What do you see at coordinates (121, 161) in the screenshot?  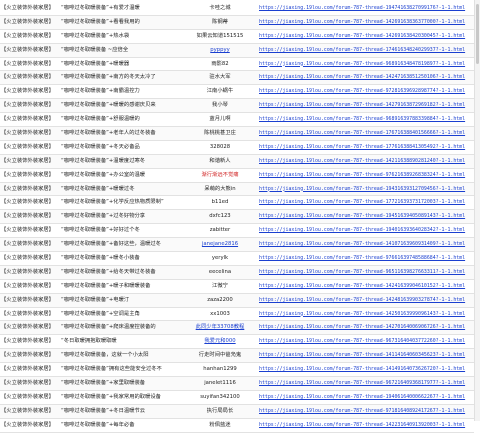 I see `row-title: “咖啡过冬取暖装备”+温暖度过寒冬` at bounding box center [121, 161].